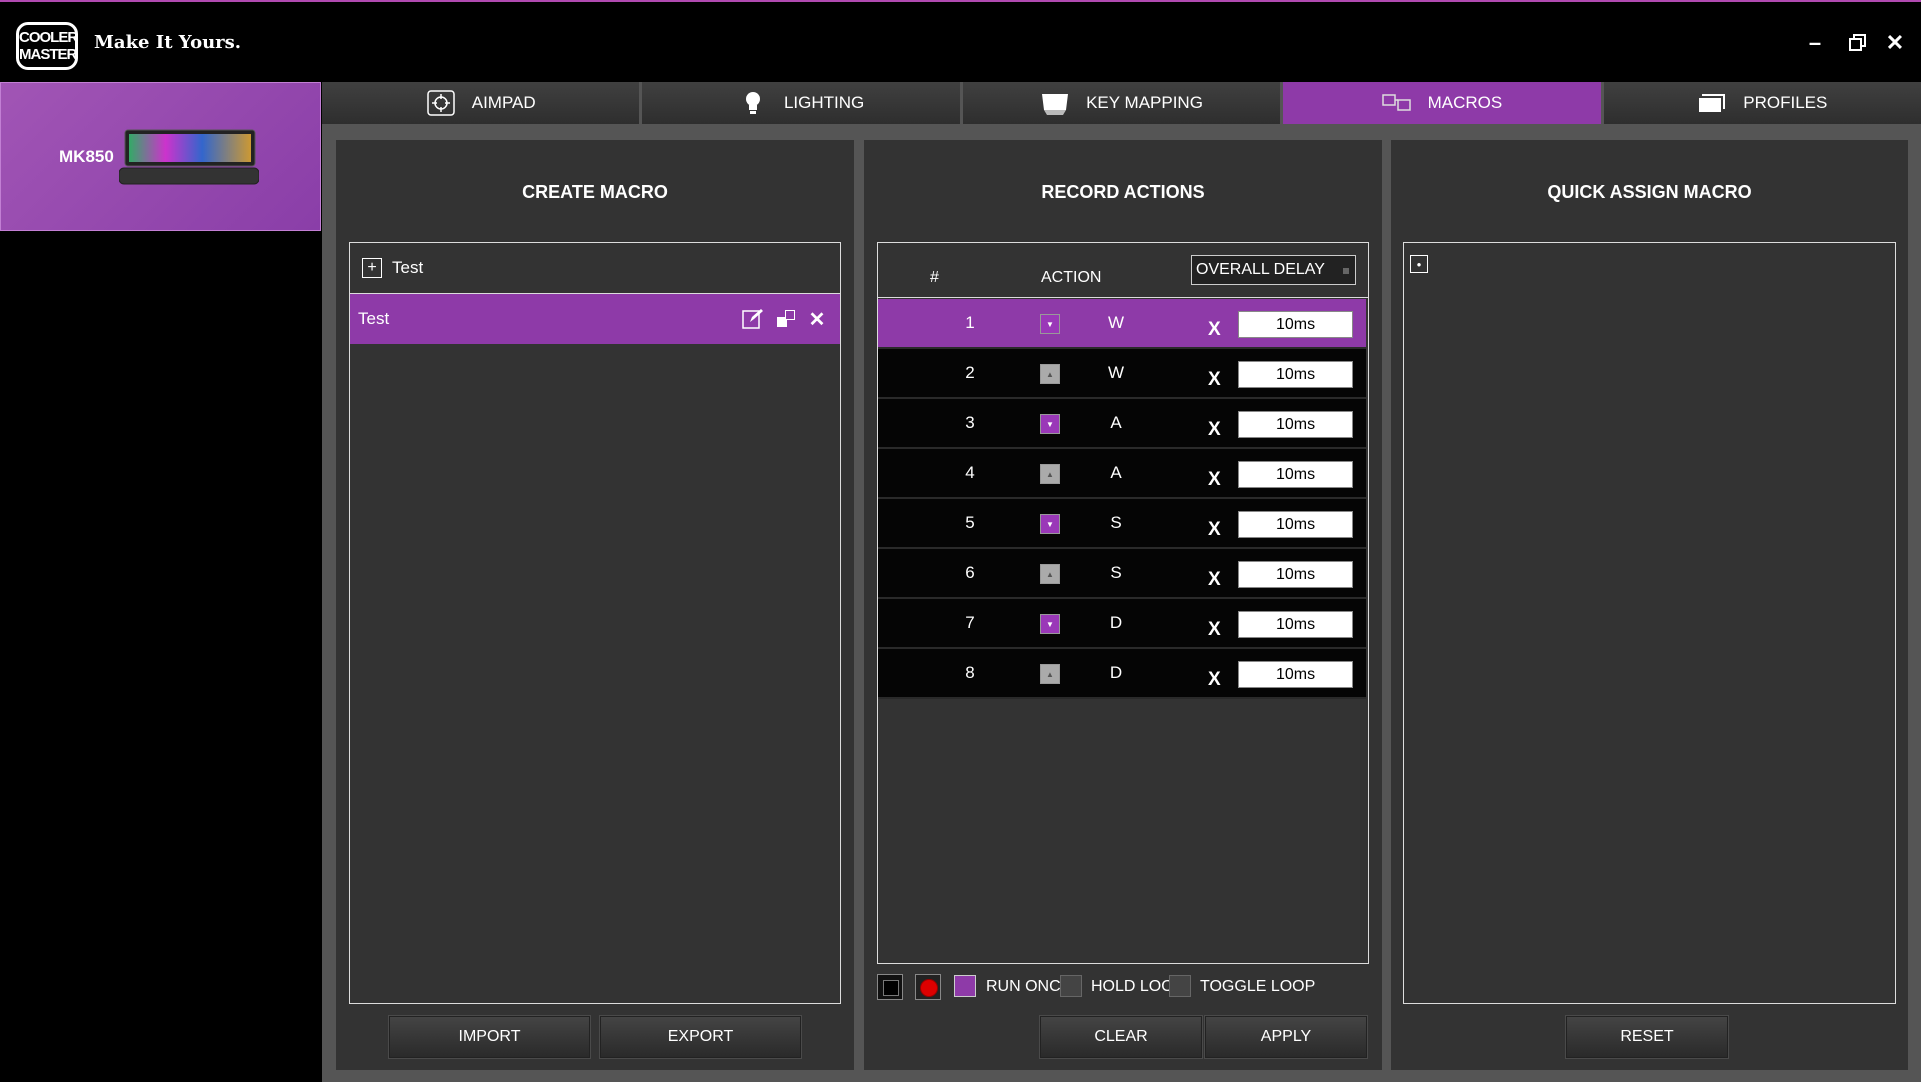 The image size is (1921, 1082). I want to click on hold-loop-checkbox, so click(1071, 986).